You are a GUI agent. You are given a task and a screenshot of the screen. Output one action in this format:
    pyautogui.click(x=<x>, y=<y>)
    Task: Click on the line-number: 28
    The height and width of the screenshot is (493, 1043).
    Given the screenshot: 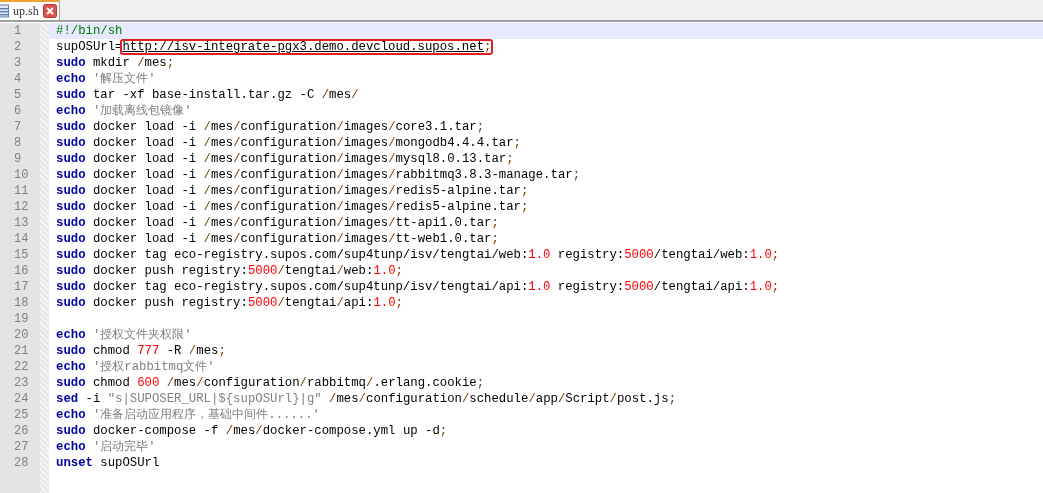 What is the action you would take?
    pyautogui.click(x=21, y=463)
    